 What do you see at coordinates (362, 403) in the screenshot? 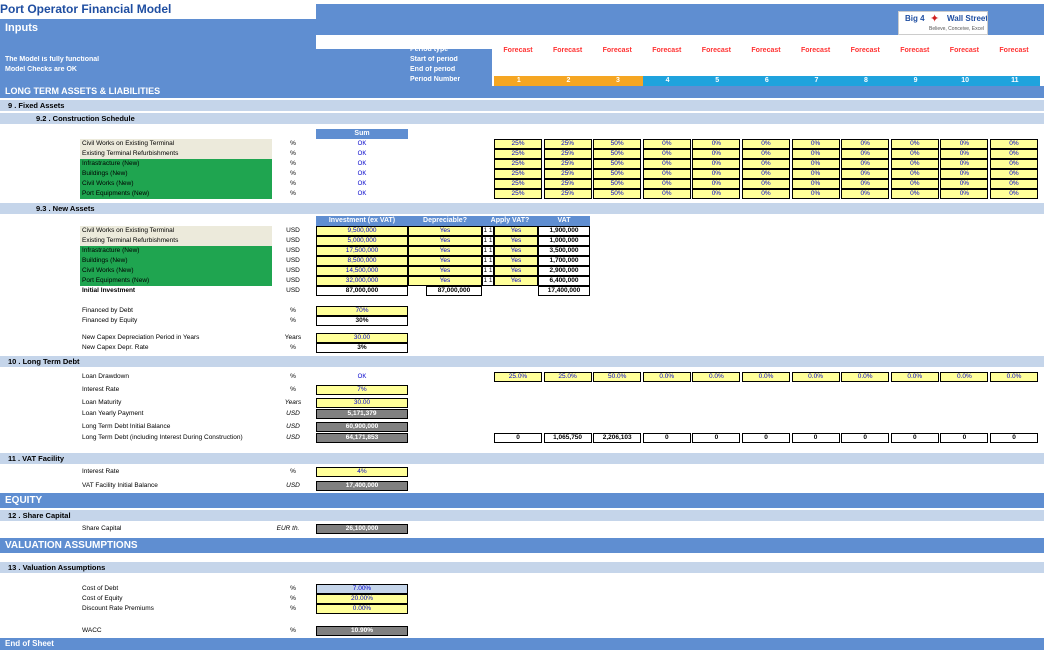
I see `loan-maturity-input: 30.00` at bounding box center [362, 403].